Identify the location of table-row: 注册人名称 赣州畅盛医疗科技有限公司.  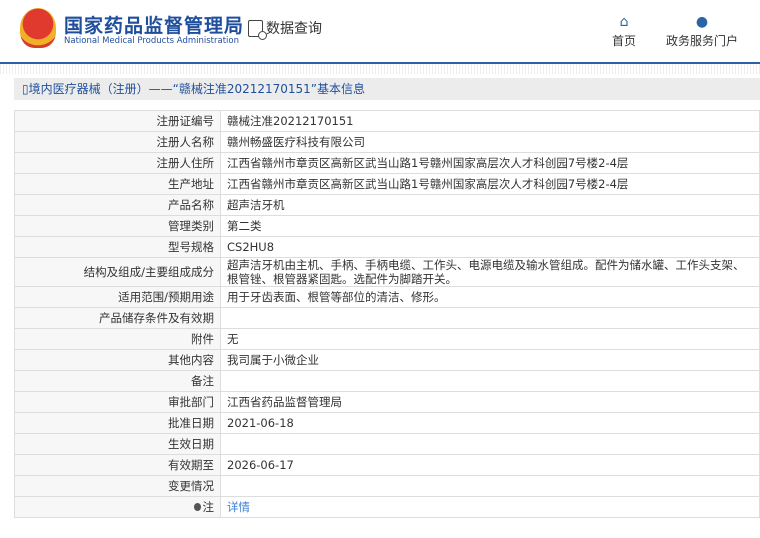
(387, 142).